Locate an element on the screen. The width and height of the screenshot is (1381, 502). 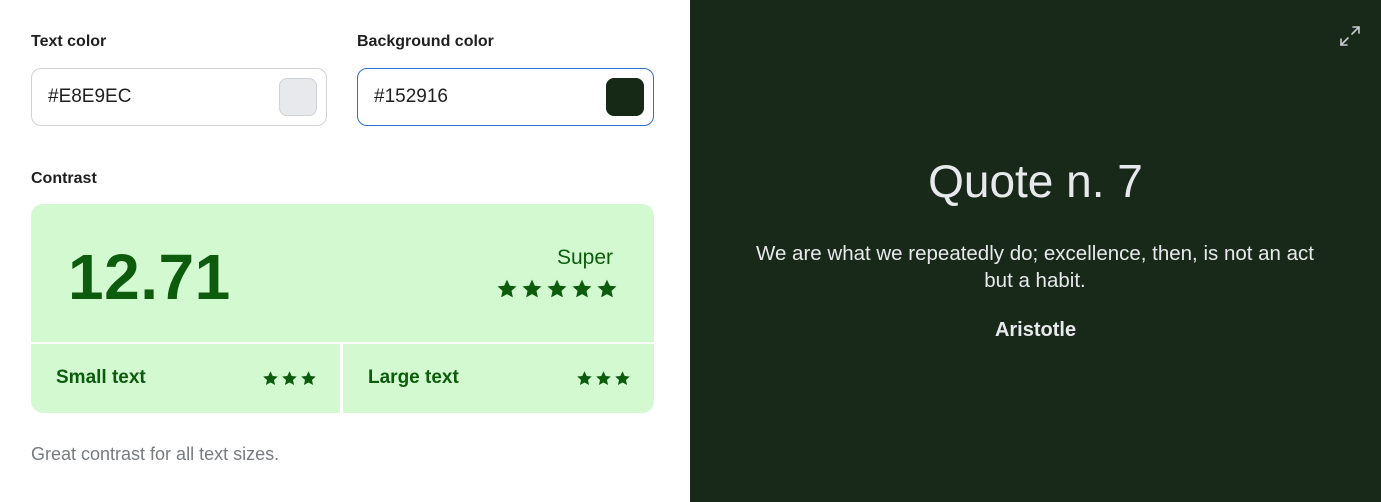
large-text-rating: Large text is located at coordinates (498, 378).